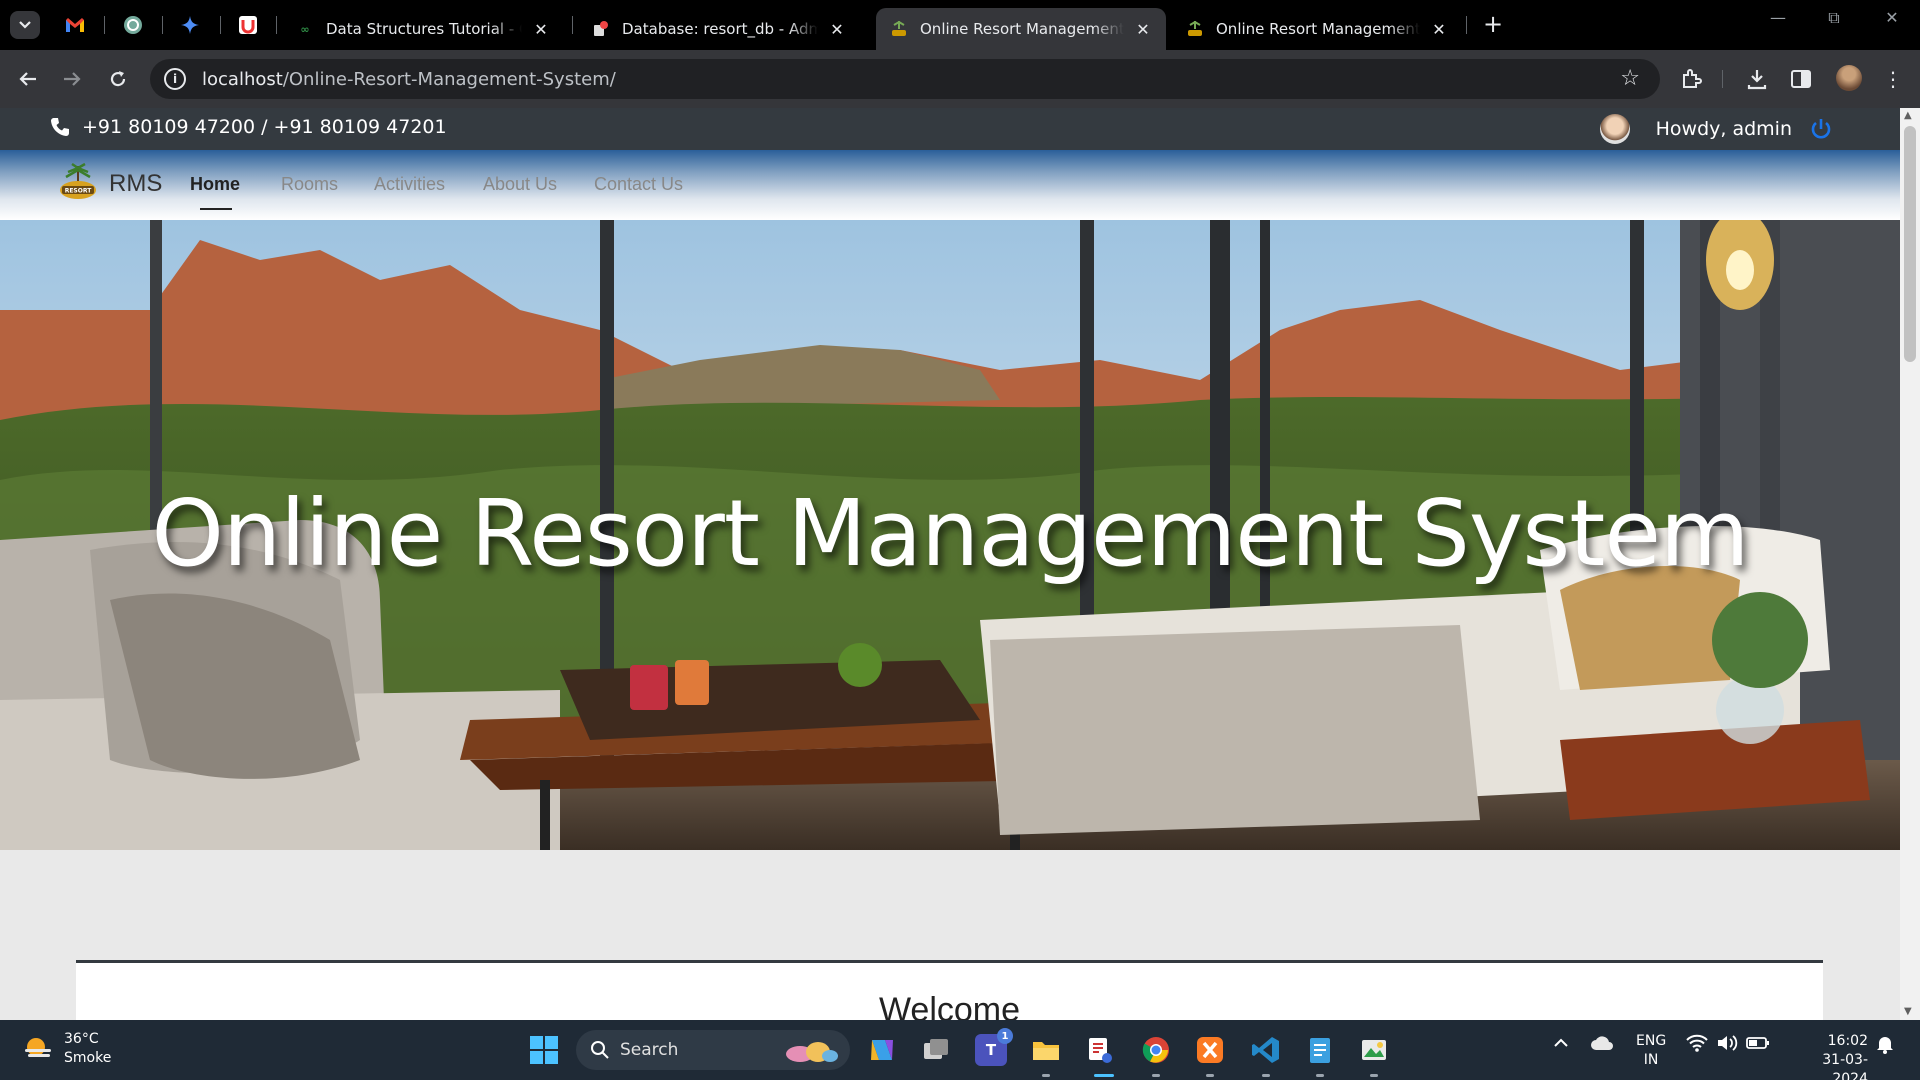 The height and width of the screenshot is (1080, 1920). I want to click on clock-date: 31-03-2024, so click(1845, 1066).